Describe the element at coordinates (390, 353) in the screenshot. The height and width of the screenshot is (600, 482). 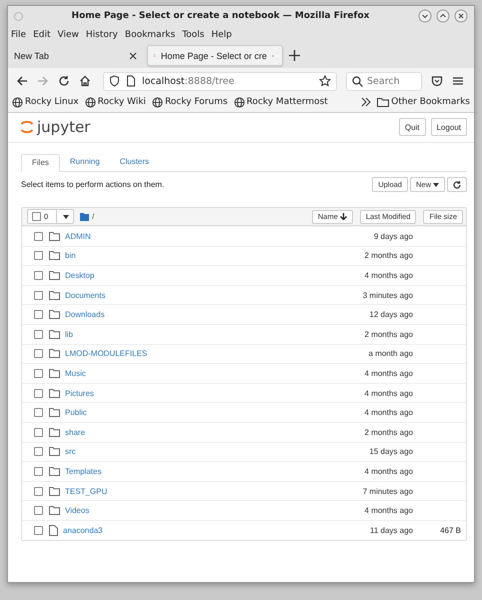
I see `modified-text: a month ago` at that location.